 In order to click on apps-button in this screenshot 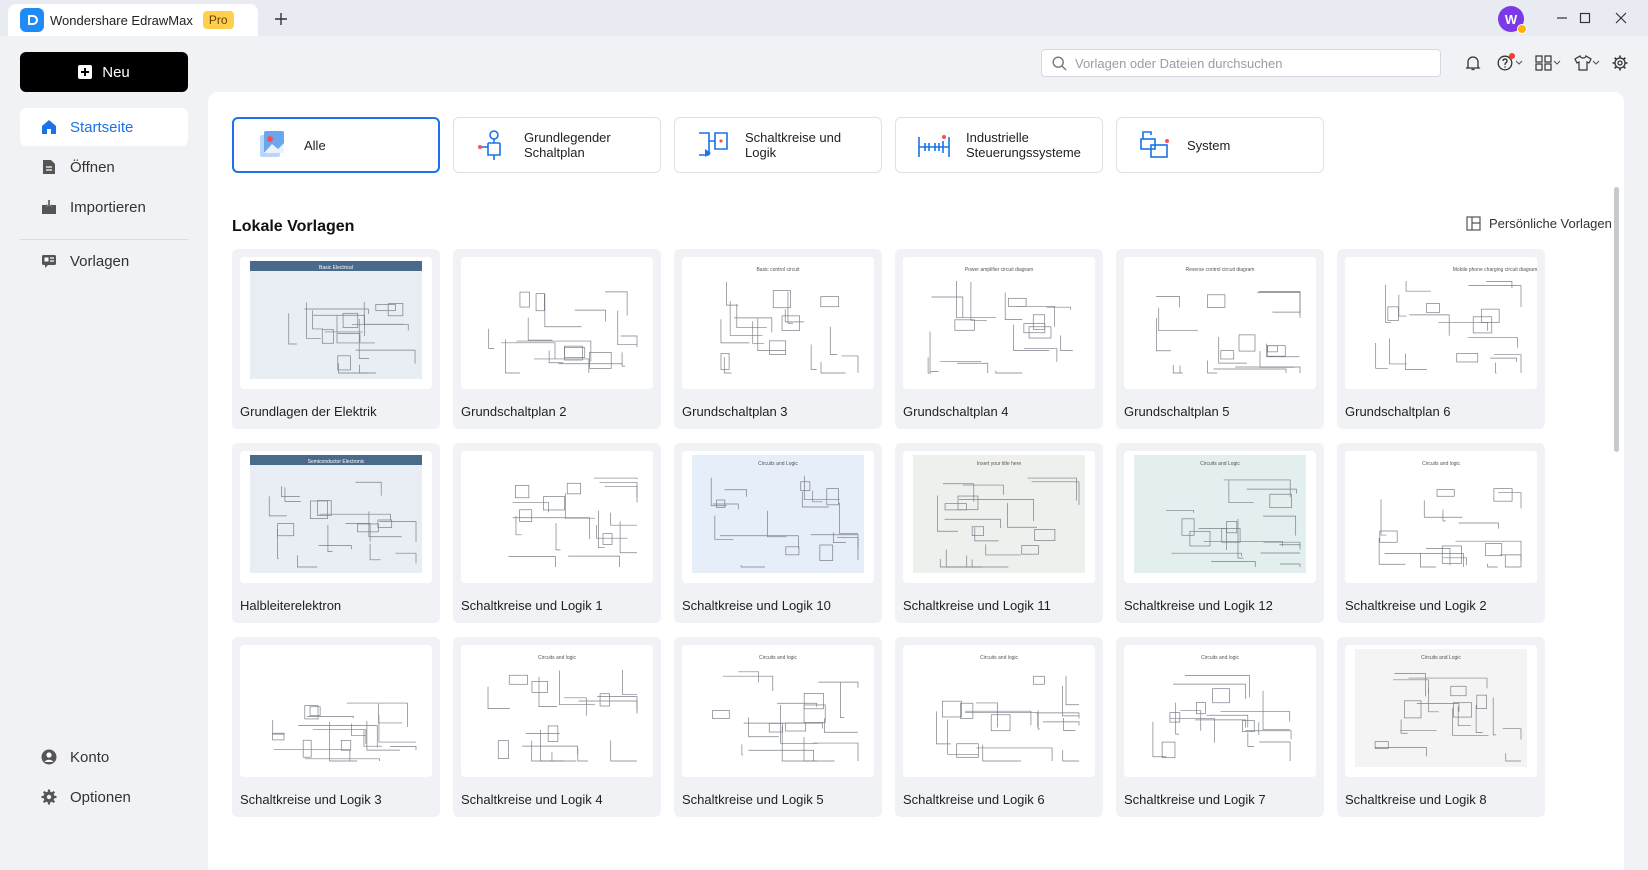, I will do `click(1548, 63)`.